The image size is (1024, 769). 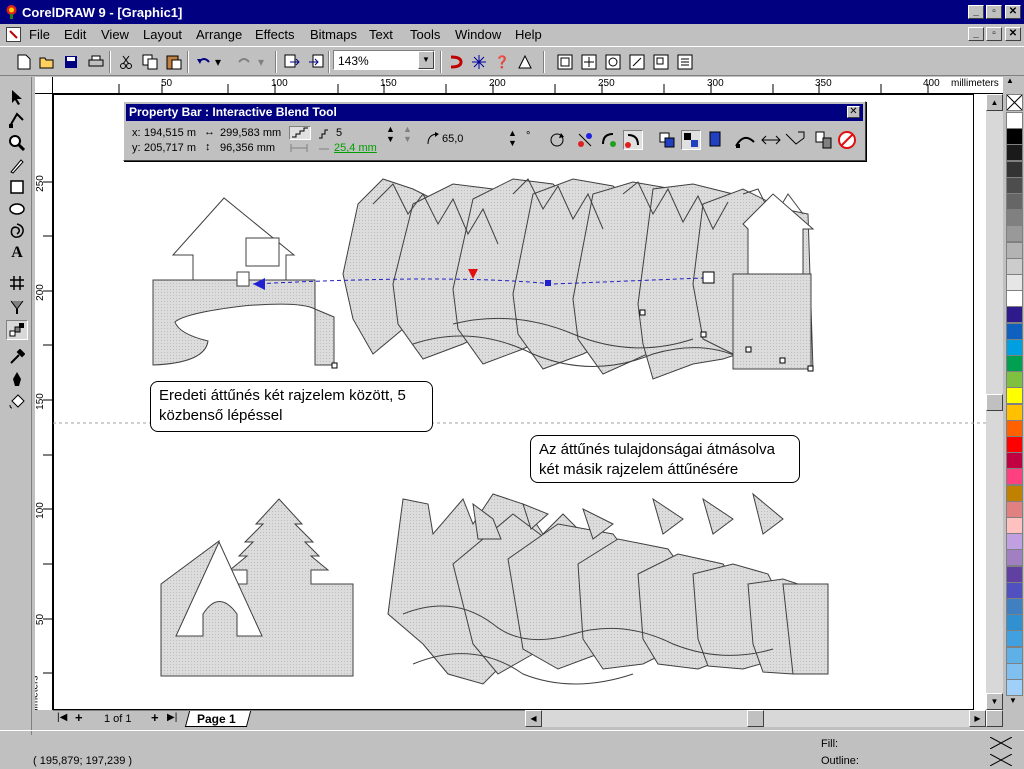 What do you see at coordinates (407, 134) in the screenshot?
I see `spacing-spinner-icon: ▲ ▼` at bounding box center [407, 134].